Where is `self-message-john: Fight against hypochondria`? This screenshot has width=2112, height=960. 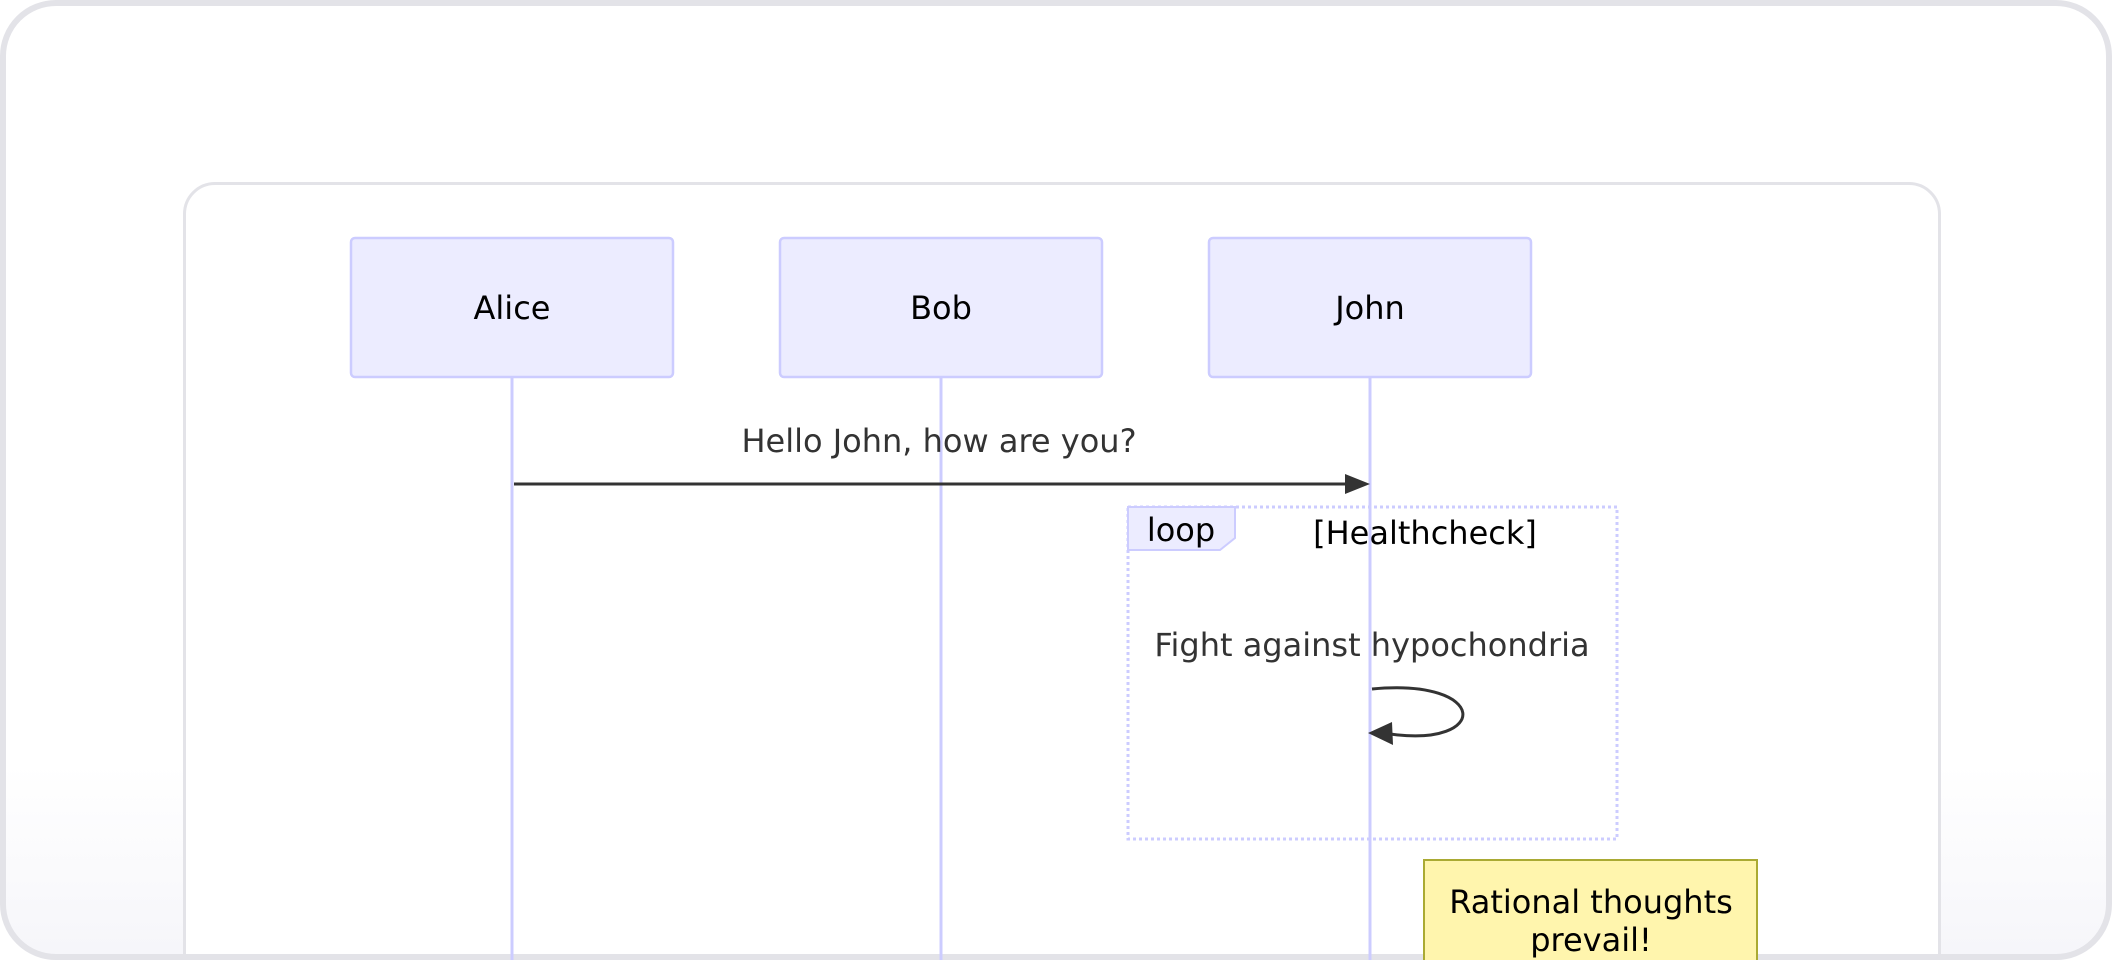 self-message-john: Fight against hypochondria is located at coordinates (1372, 685).